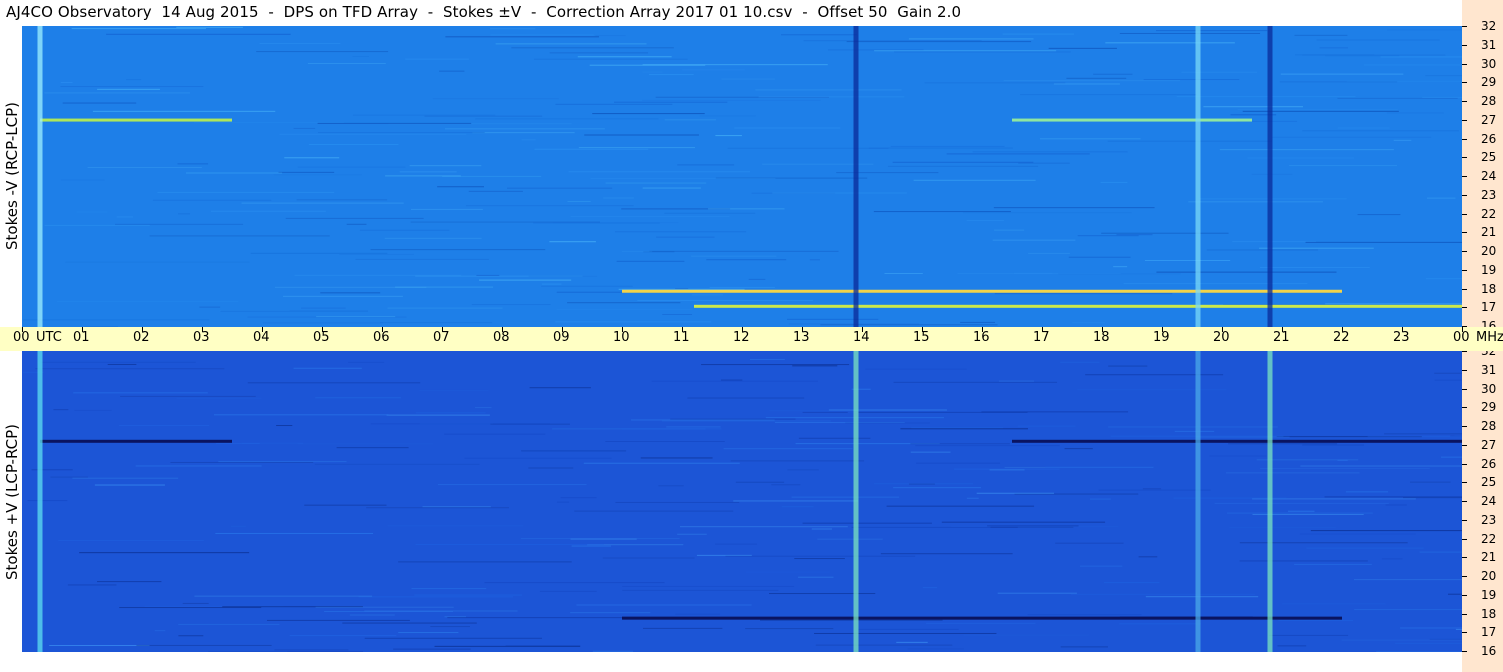 The height and width of the screenshot is (672, 1503). What do you see at coordinates (921, 337) in the screenshot?
I see `time-tick-label: 15` at bounding box center [921, 337].